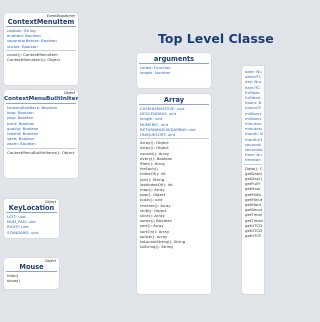  Describe the element at coordinates (22, 46) in the screenshot. I see `property-item: visible: Boolean` at that location.